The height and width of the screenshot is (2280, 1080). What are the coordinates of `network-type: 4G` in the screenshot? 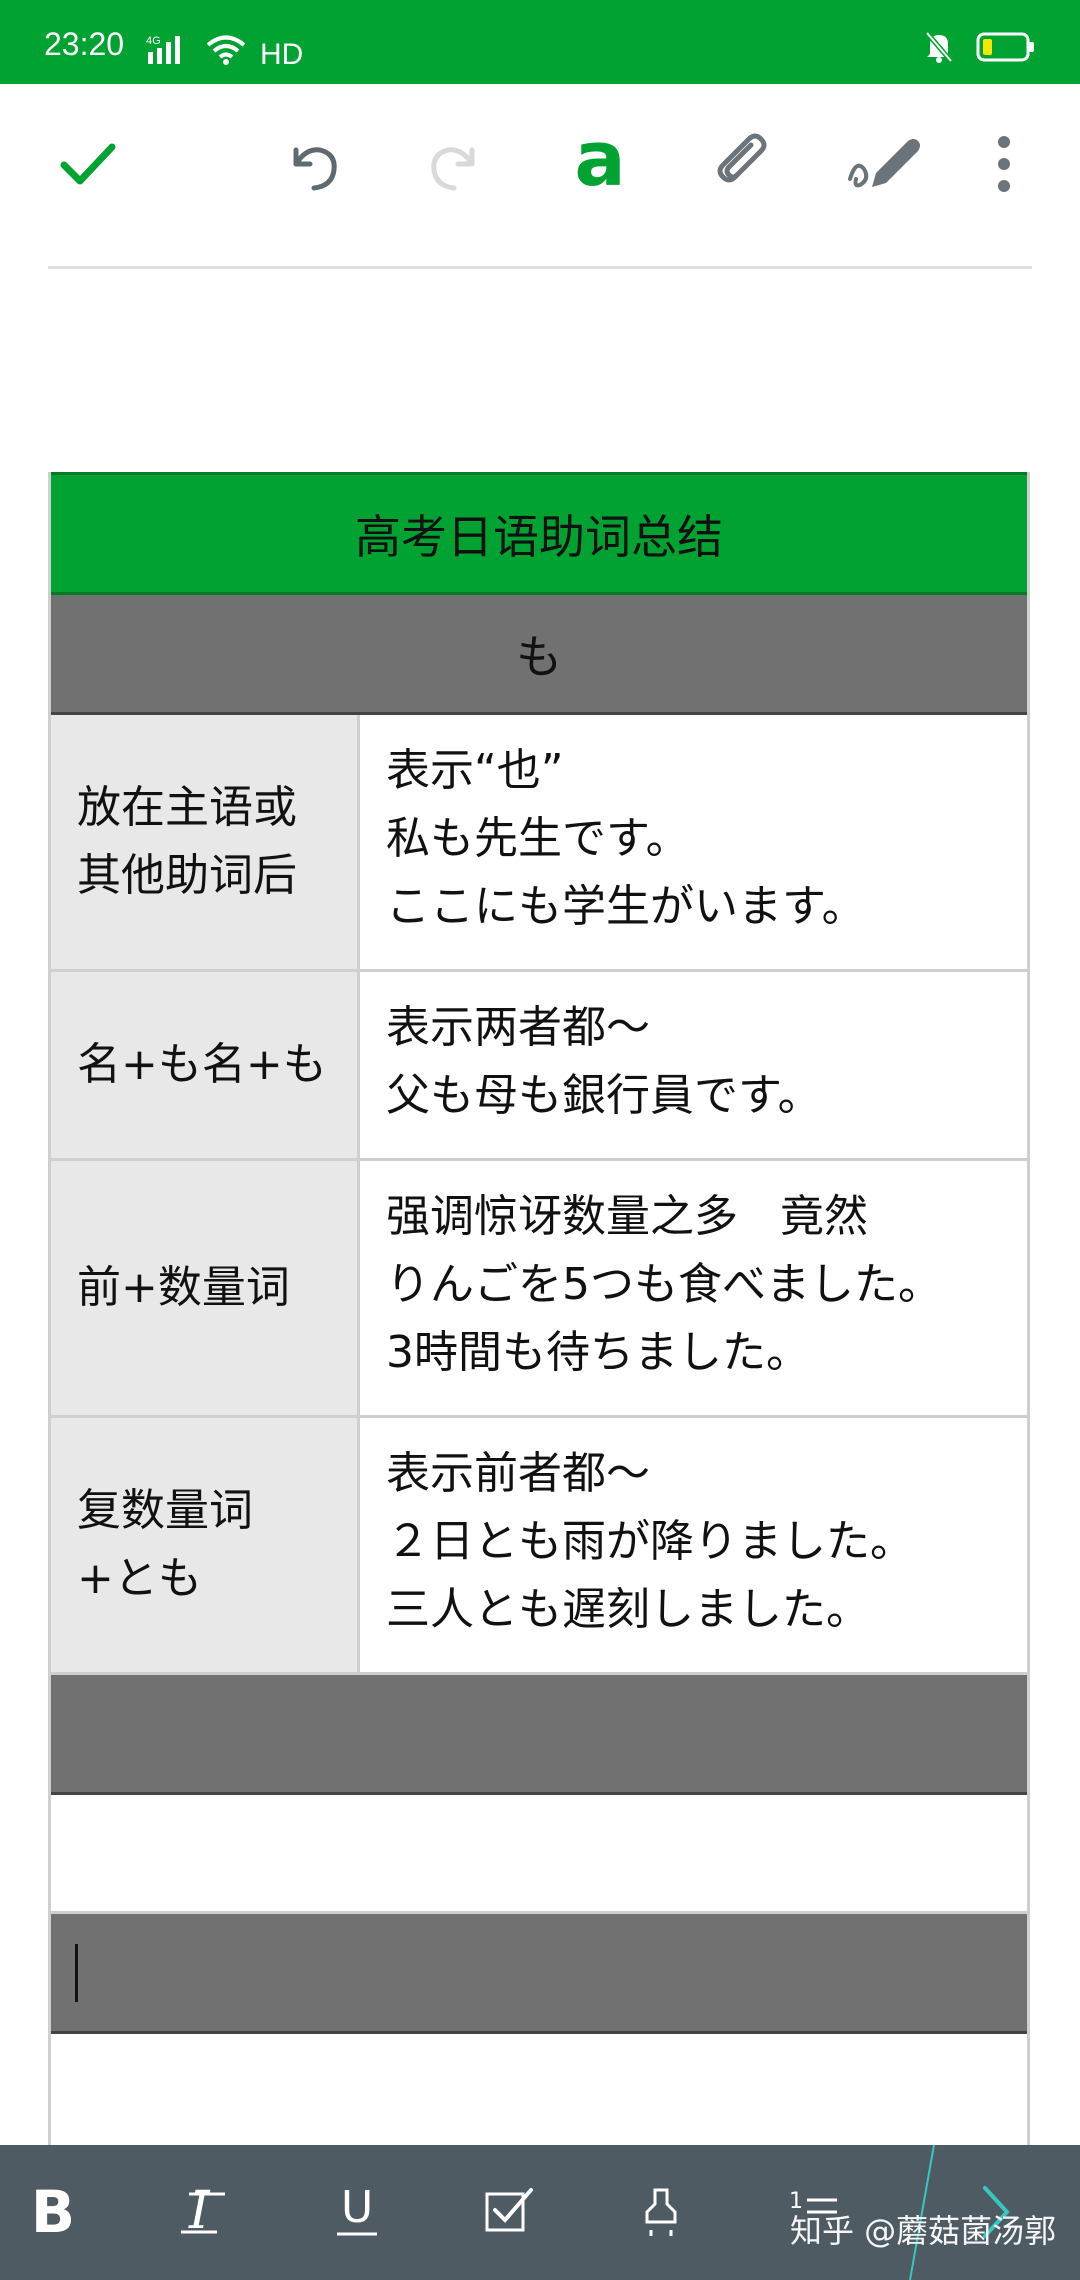 It's located at (153, 41).